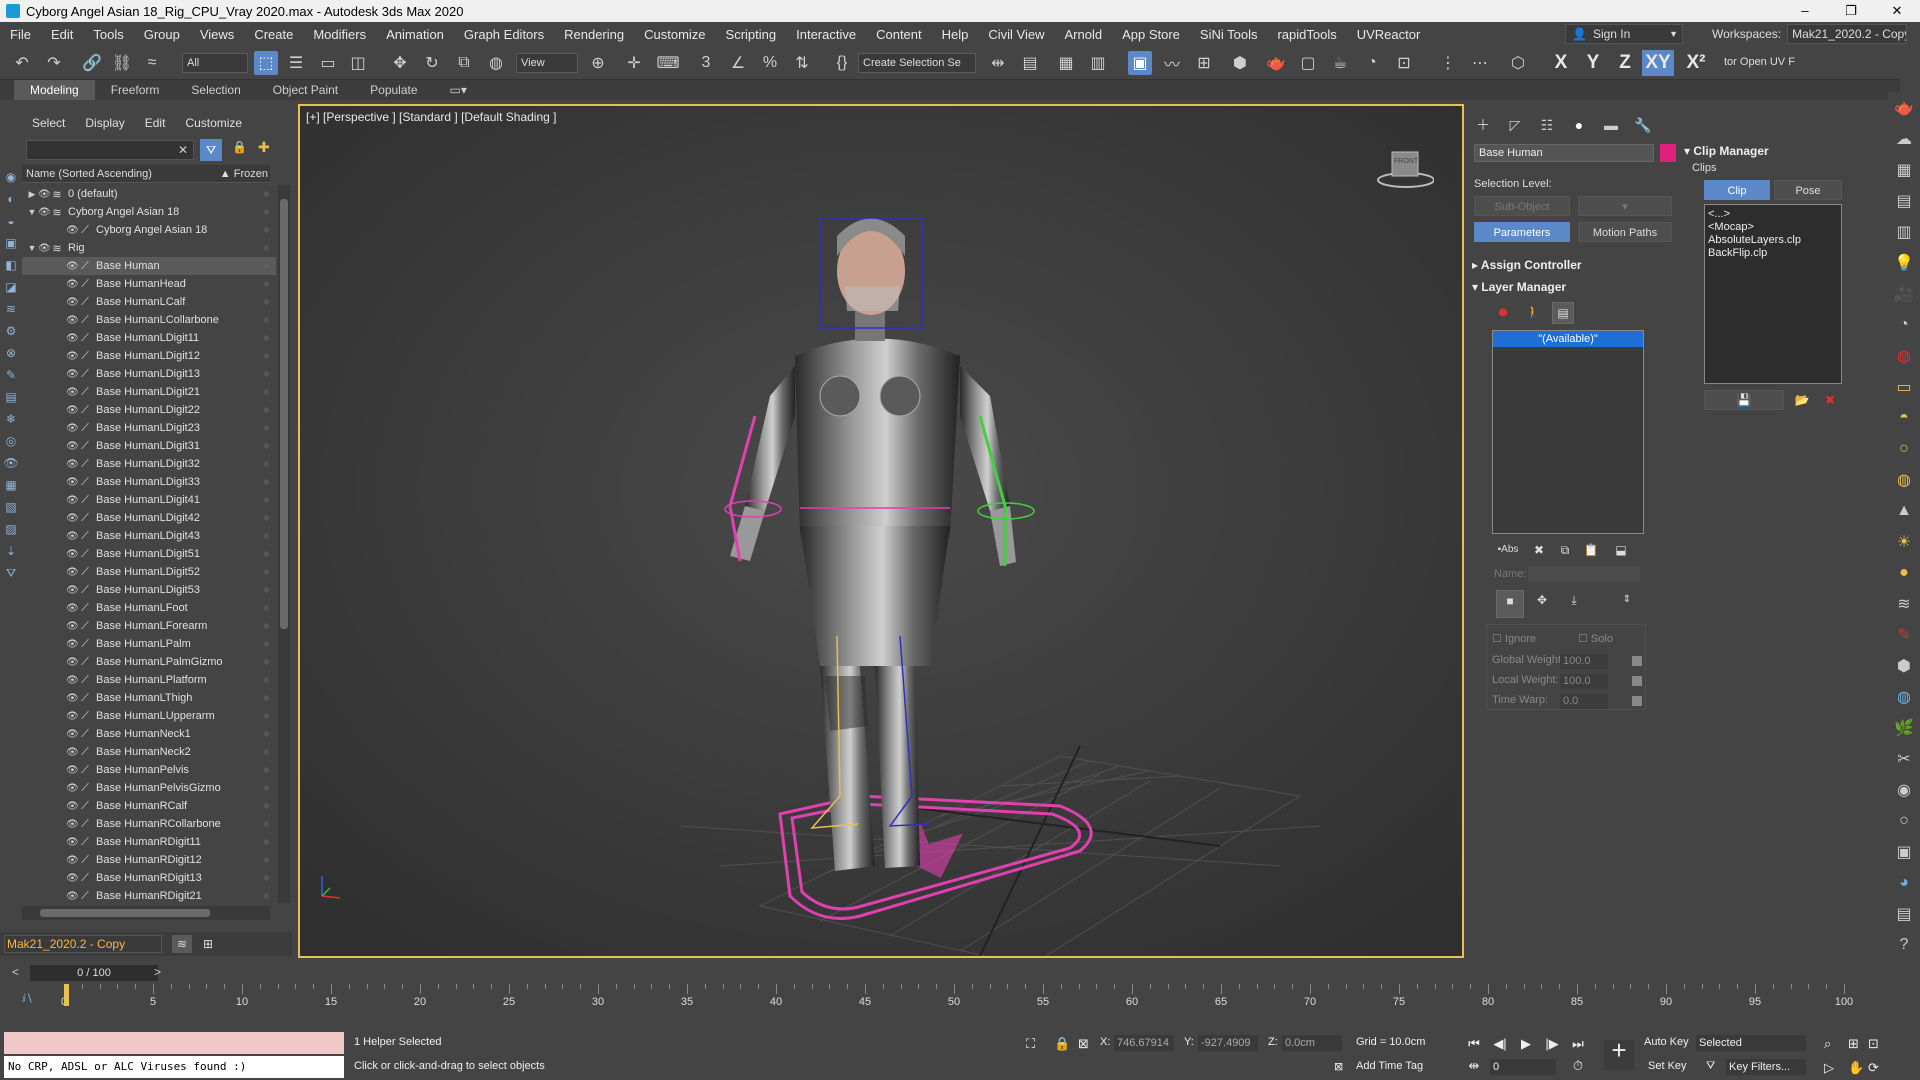 Image resolution: width=1920 pixels, height=1080 pixels. What do you see at coordinates (11, 287) in the screenshot?
I see `display-helpers-icon: ◪` at bounding box center [11, 287].